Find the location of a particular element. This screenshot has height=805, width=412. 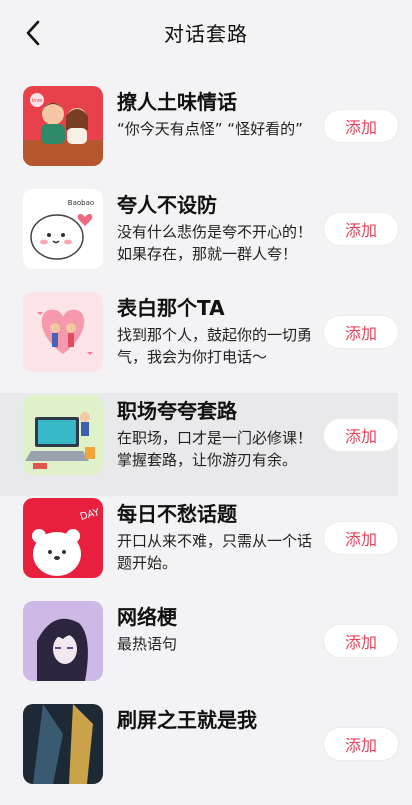

list-item: love 撩人土味情话 “你今天有点怪” “怪好看的” 添加 is located at coordinates (206, 135).